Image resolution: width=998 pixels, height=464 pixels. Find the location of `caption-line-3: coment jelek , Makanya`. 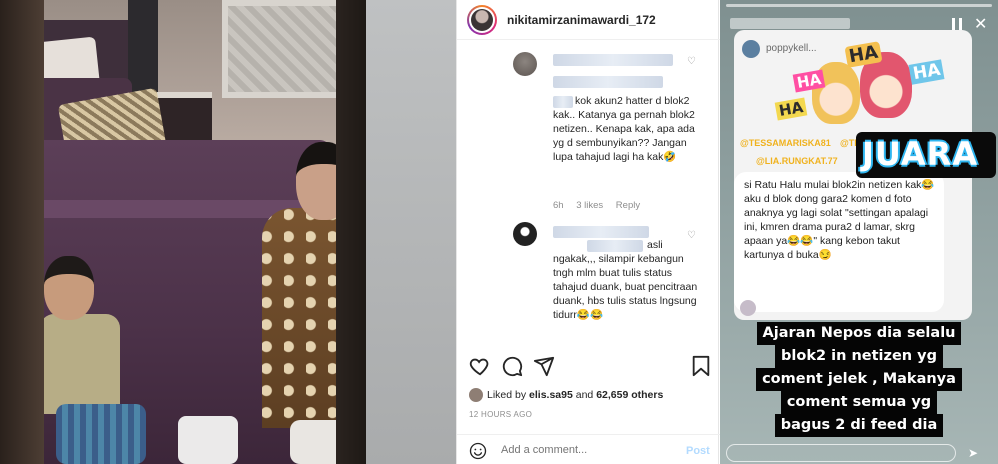

caption-line-3: coment jelek , Makanya is located at coordinates (859, 379).